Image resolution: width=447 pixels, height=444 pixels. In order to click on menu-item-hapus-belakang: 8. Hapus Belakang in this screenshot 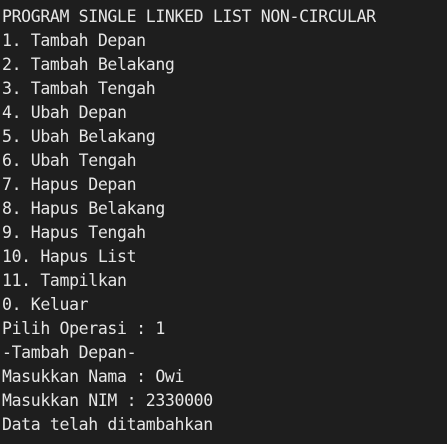, I will do `click(83, 208)`.